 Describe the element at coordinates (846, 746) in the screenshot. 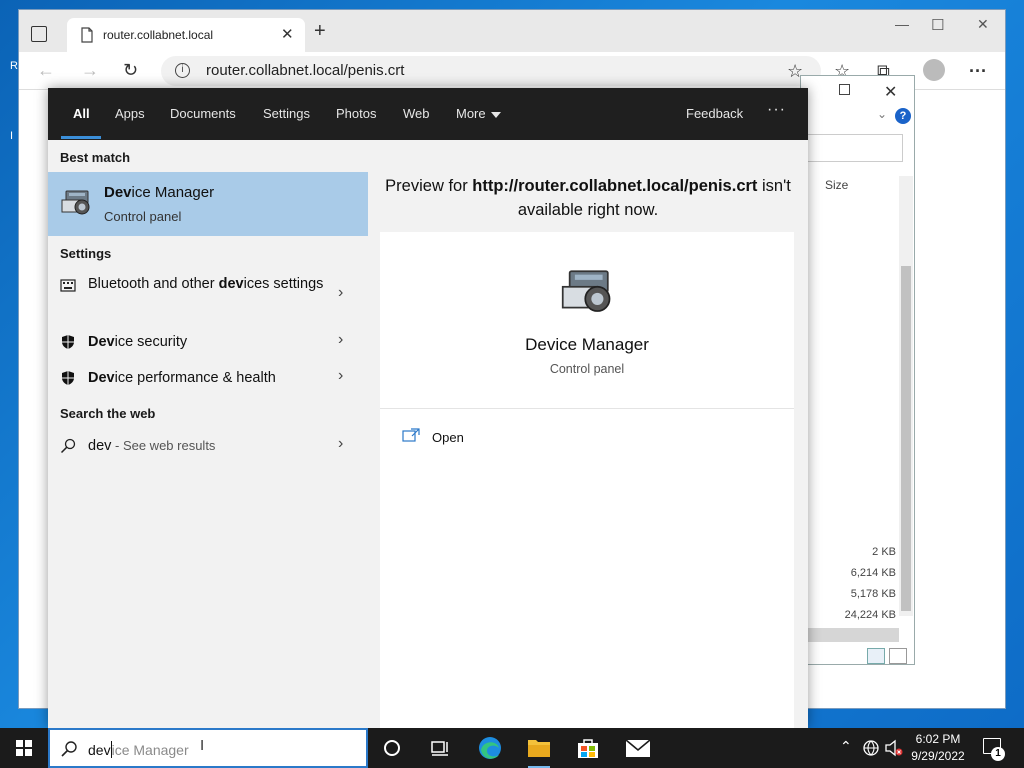

I see `show-hidden-icons-icon: ⌃` at that location.